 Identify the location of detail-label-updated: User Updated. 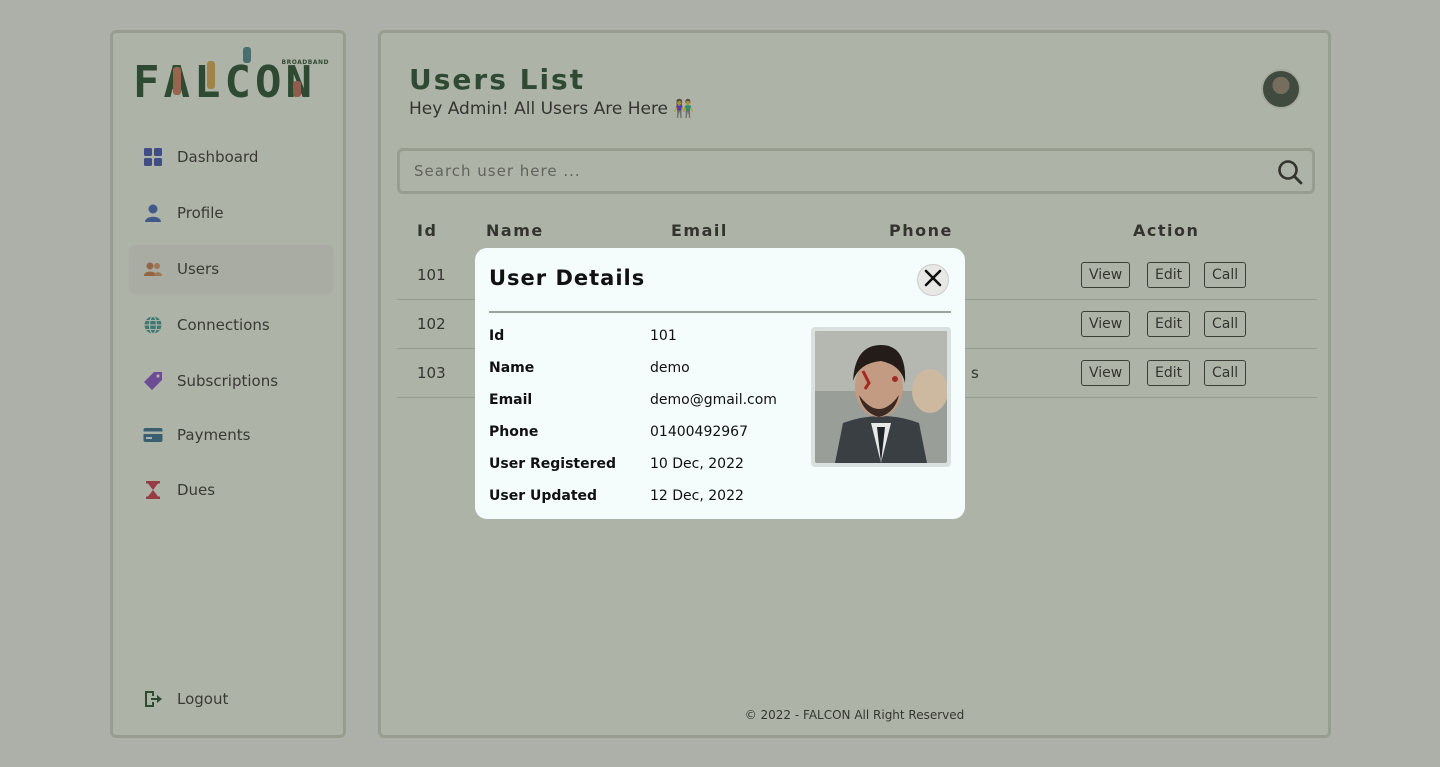
(543, 496).